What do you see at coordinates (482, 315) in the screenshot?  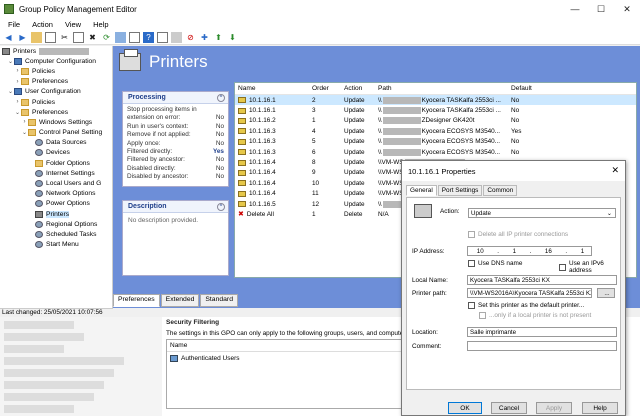 I see `only-if-local-checkbox` at bounding box center [482, 315].